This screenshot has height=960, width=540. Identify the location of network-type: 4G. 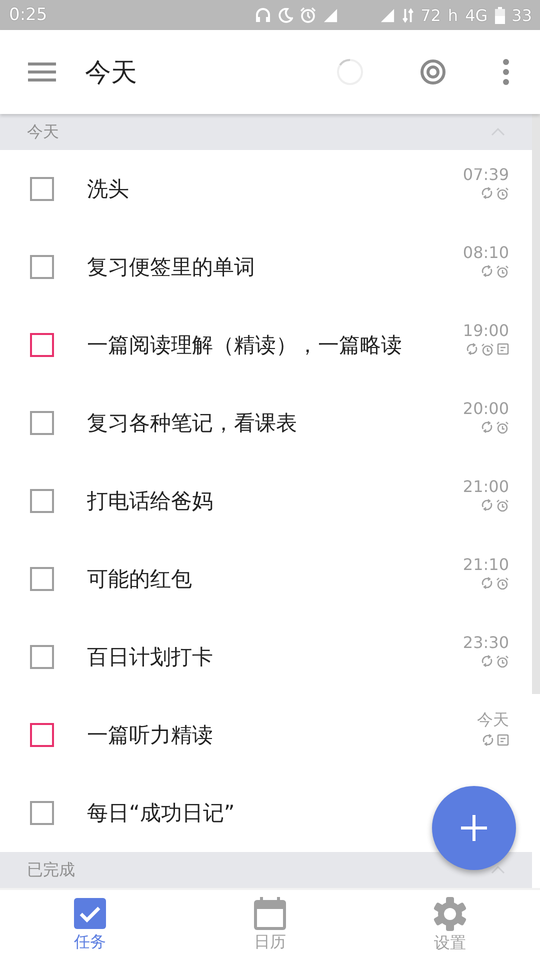
(476, 15).